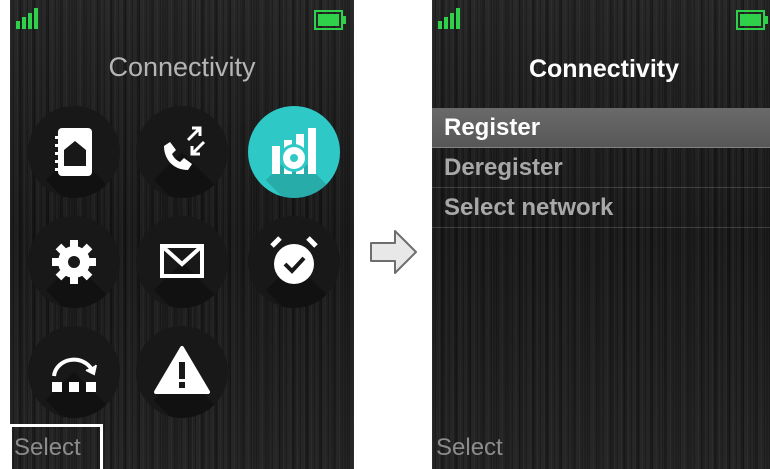  I want to click on menu-item-register: Register, so click(601, 128).